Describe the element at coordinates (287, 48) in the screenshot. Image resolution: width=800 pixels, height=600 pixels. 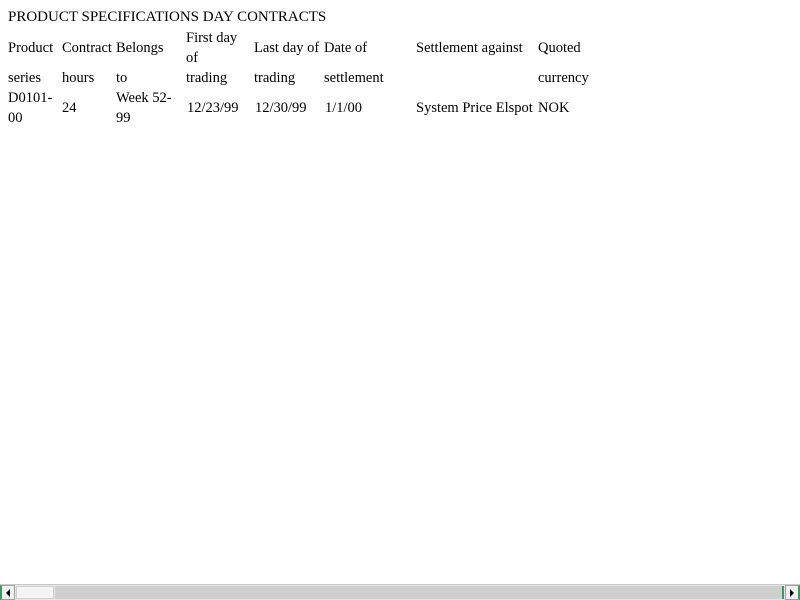
I see `header-last-day-line1: Last day of` at that location.